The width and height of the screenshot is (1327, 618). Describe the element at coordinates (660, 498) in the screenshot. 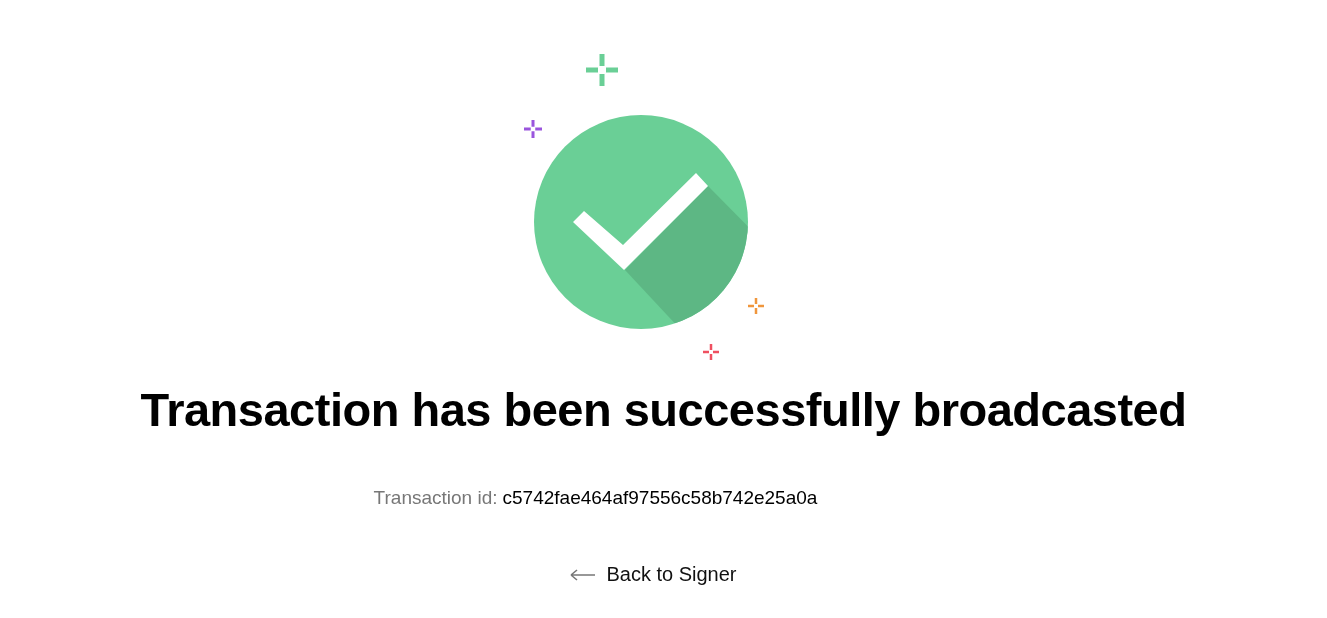

I see `transaction-id-value: c5742fae464af97556c58b742e25a0a` at that location.